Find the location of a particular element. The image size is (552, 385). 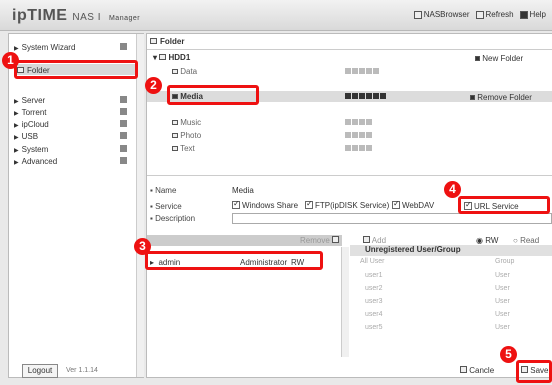

sidebar-item-label: System Wizard is located at coordinates (48, 47).